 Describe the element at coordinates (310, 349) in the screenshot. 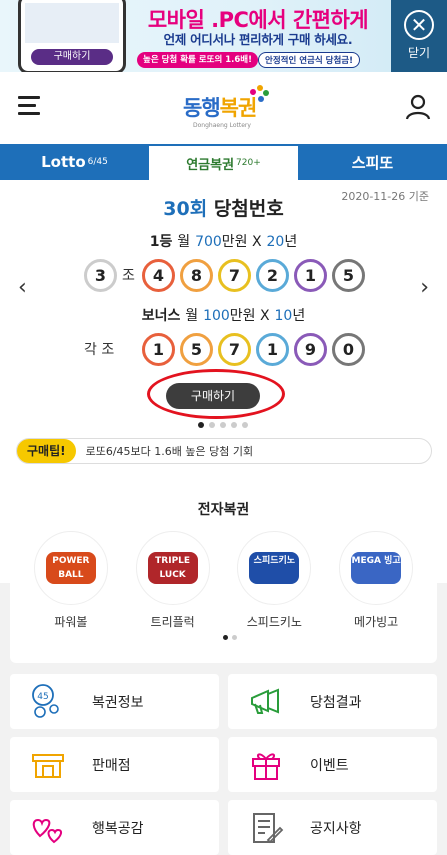

I see `bonus-number-ball: 9` at that location.